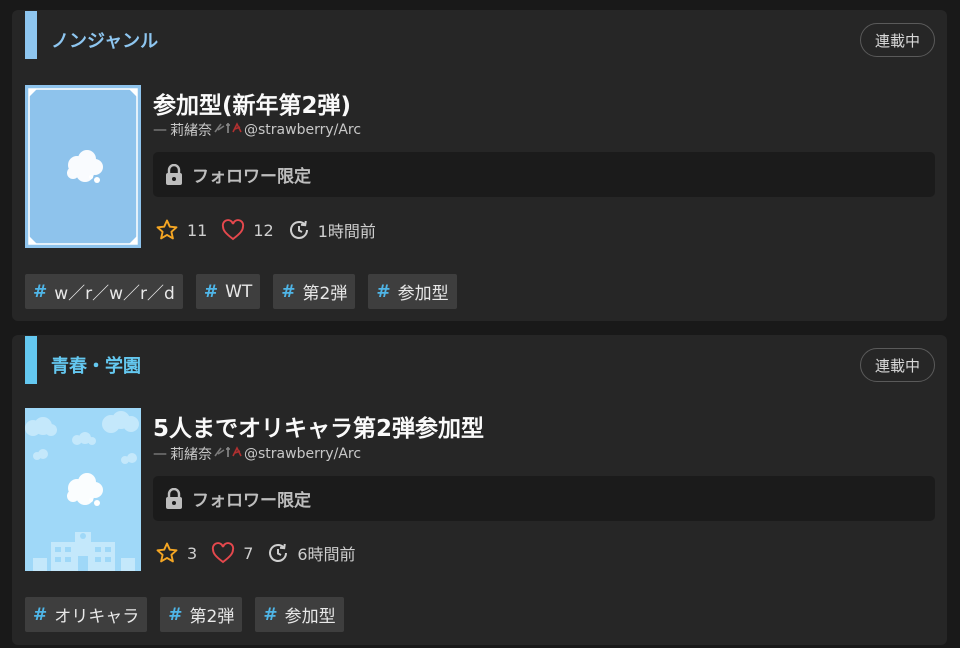 The image size is (960, 648). I want to click on tag-list: # w／r／w／r／d # WT # 第2弾 # 参加型, so click(247, 291).